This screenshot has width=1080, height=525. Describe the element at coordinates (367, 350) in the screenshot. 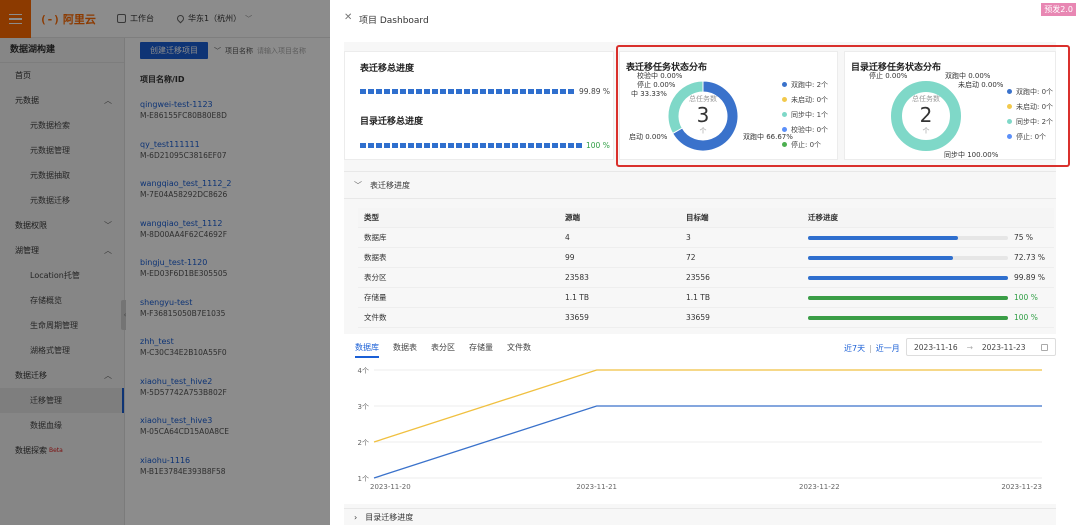

I see `trend-tab: 数据库` at that location.